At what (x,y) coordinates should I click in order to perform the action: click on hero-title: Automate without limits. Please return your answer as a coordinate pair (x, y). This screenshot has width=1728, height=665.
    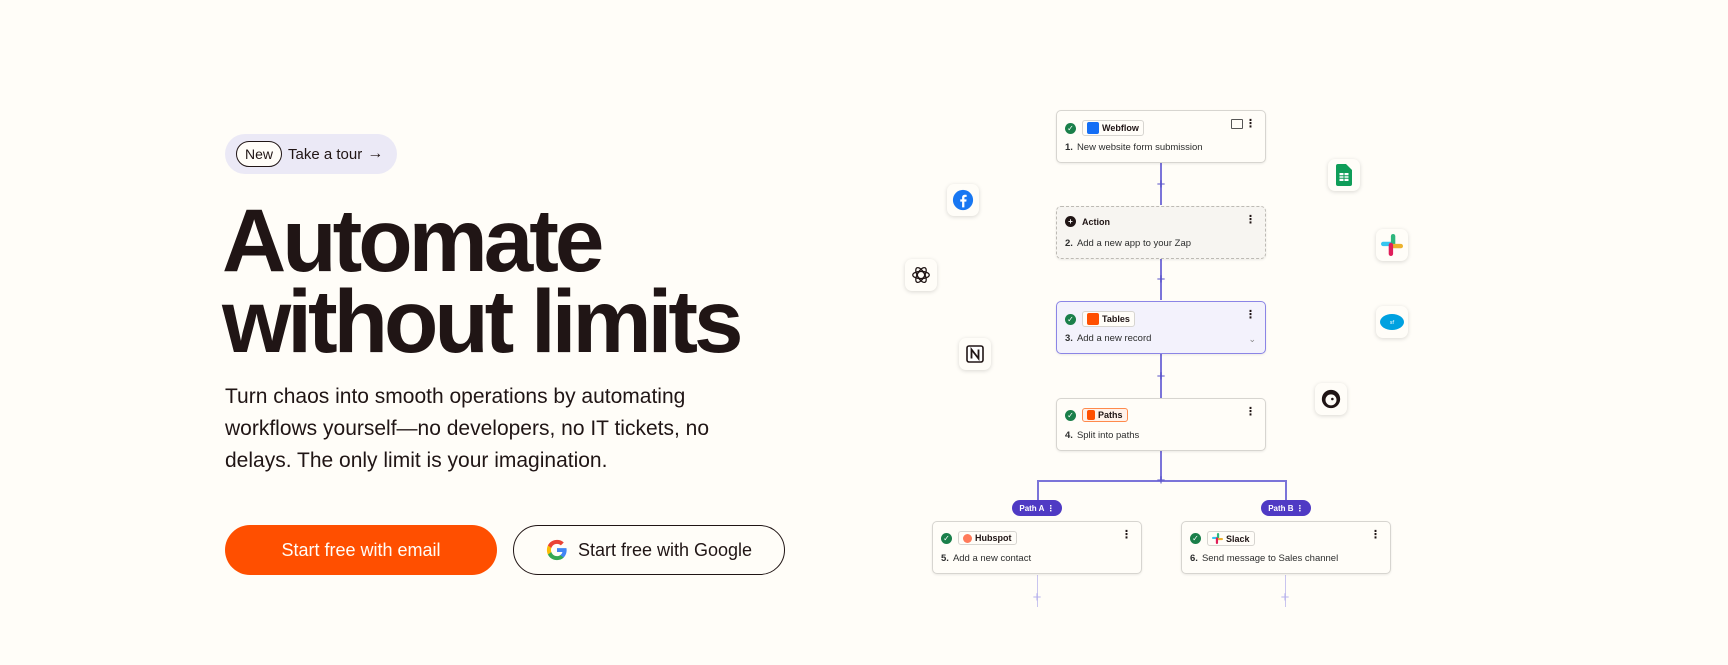
    Looking at the image, I should click on (483, 281).